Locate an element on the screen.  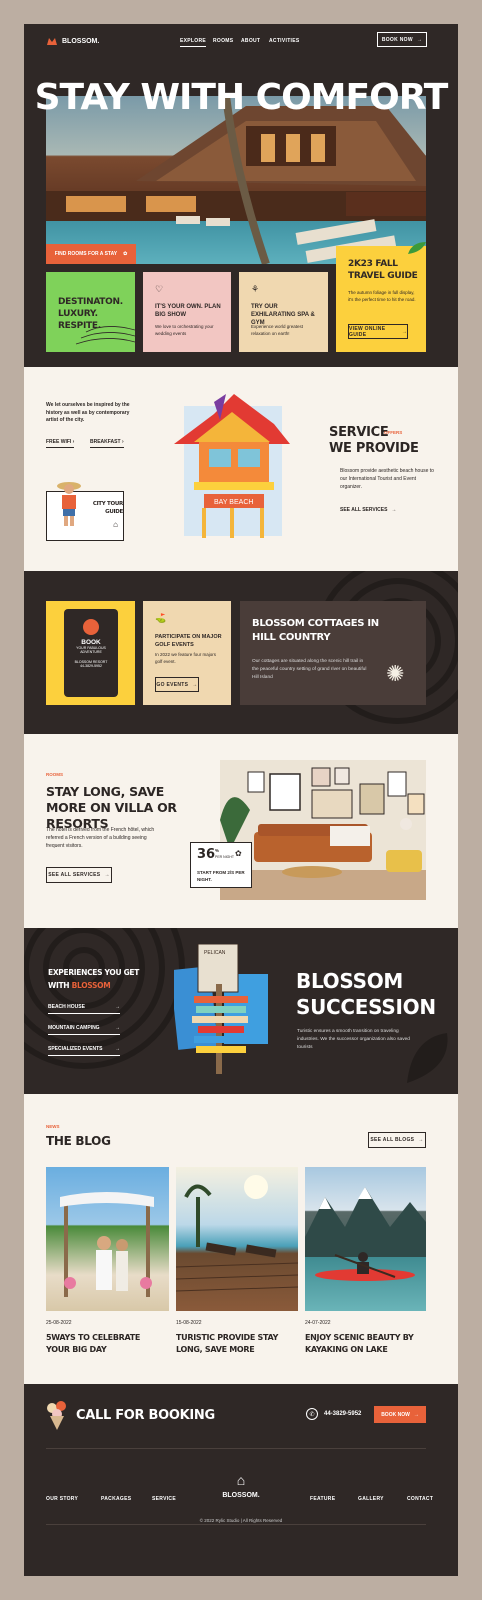
blog-image-kayak is located at coordinates (365, 1239).